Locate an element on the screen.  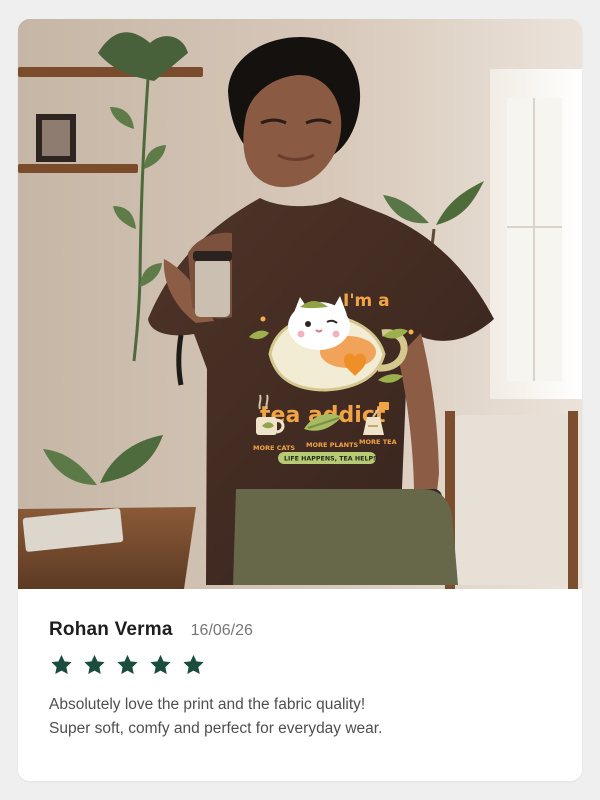
review-meta: Rohan Verma 16/06/26 is located at coordinates (151, 630).